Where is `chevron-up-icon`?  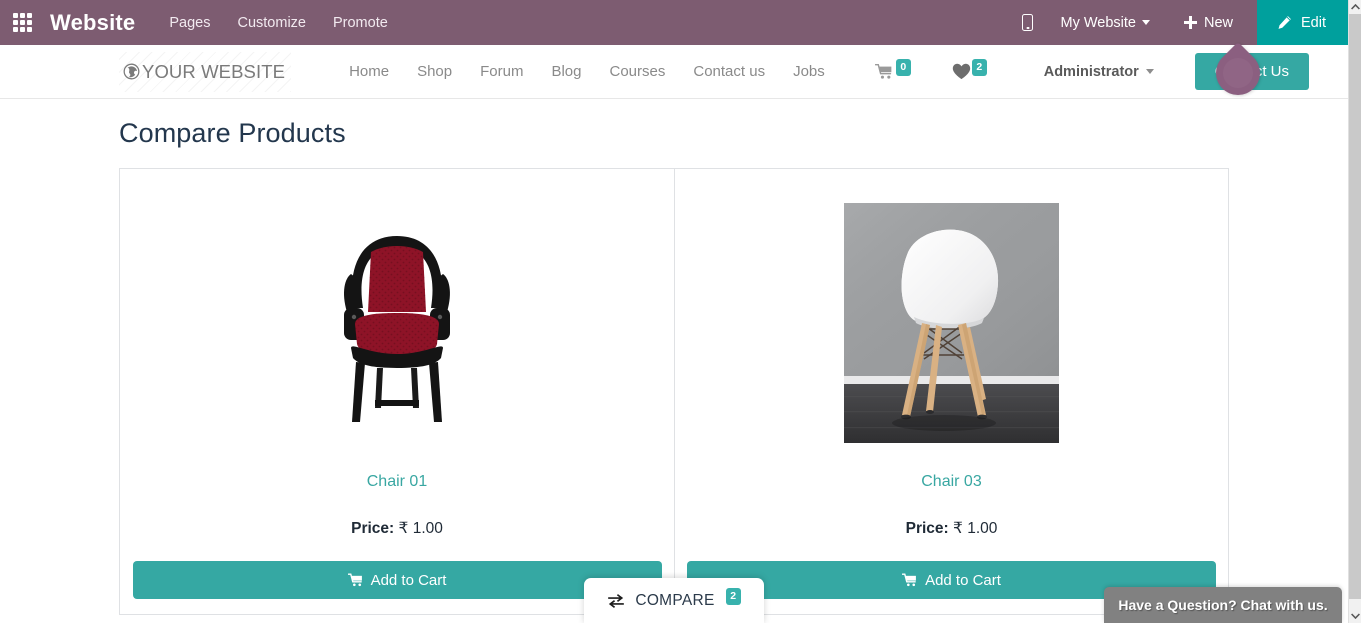 chevron-up-icon is located at coordinates (1355, 7).